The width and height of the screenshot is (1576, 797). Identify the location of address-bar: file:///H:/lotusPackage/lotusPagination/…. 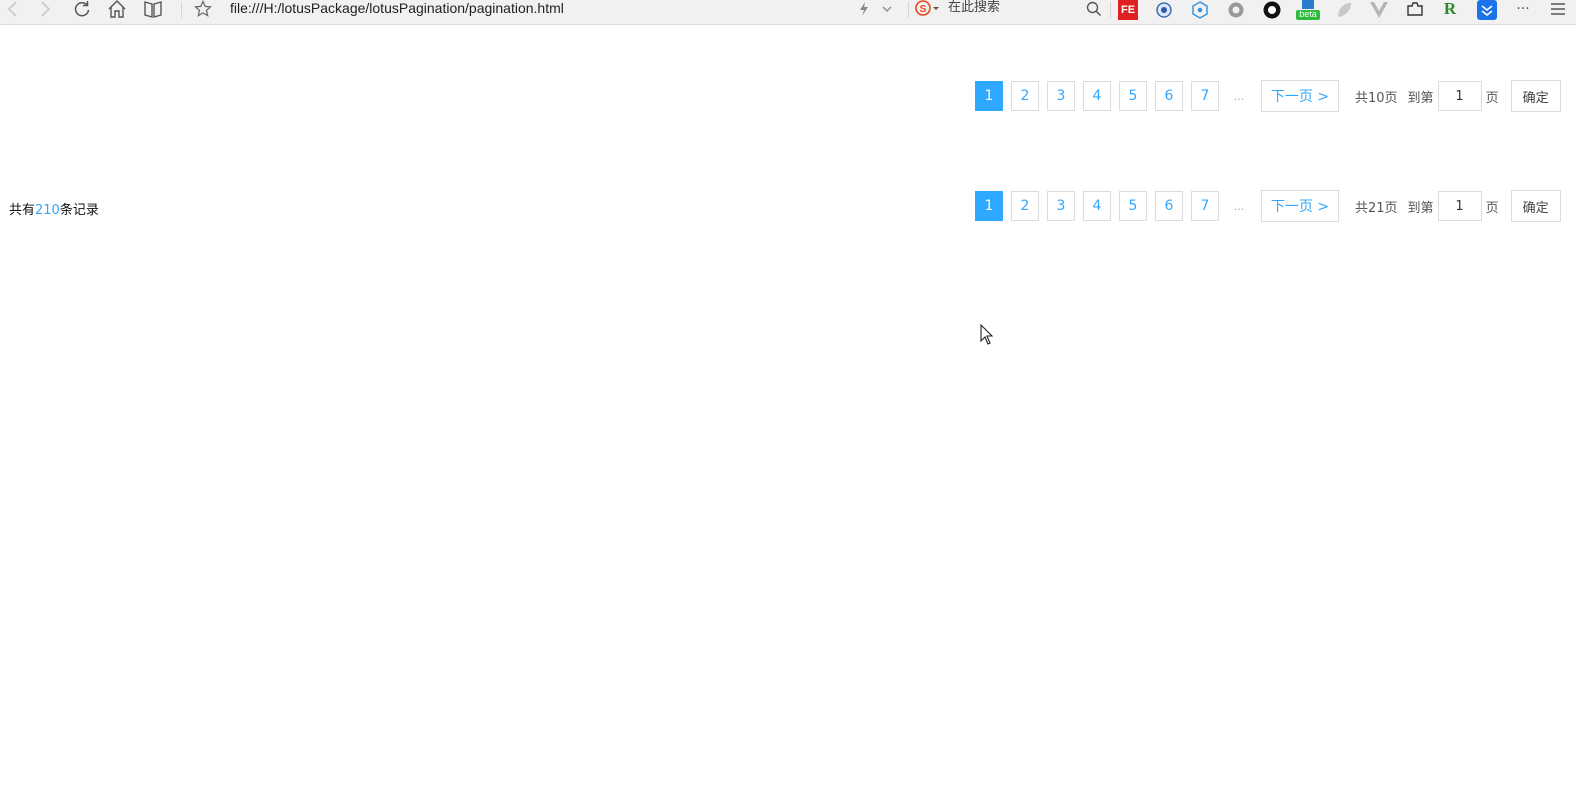
(397, 9).